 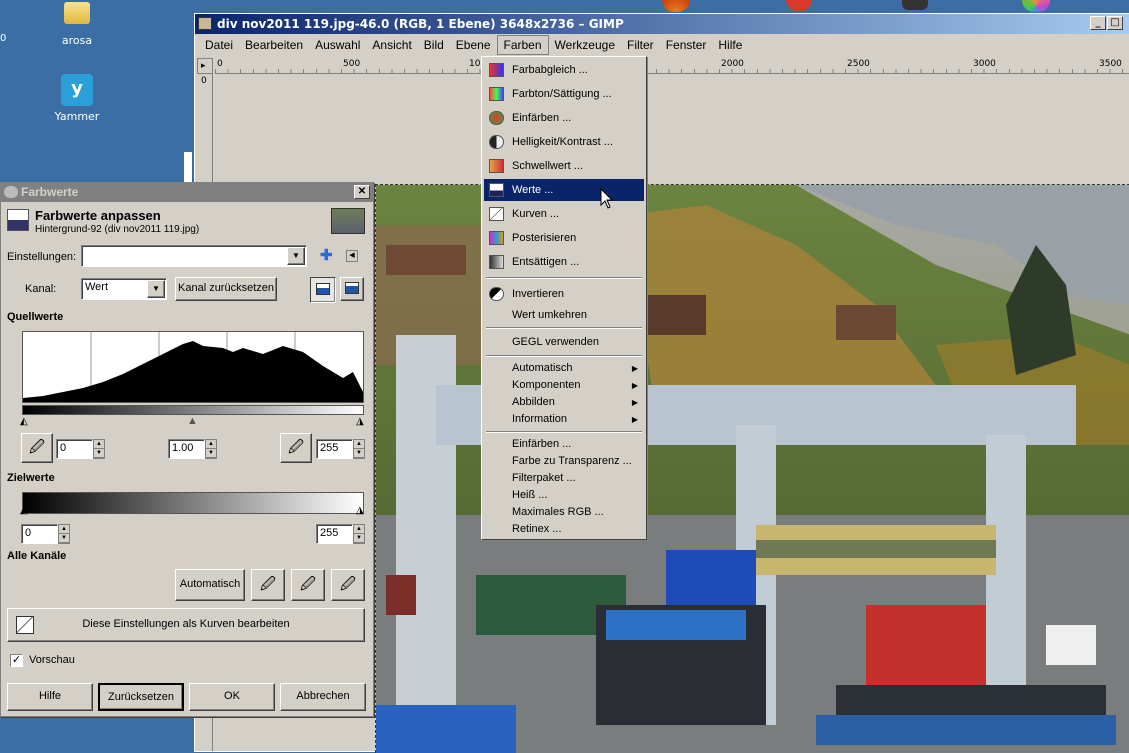 I want to click on ok-button: OK, so click(x=232, y=697).